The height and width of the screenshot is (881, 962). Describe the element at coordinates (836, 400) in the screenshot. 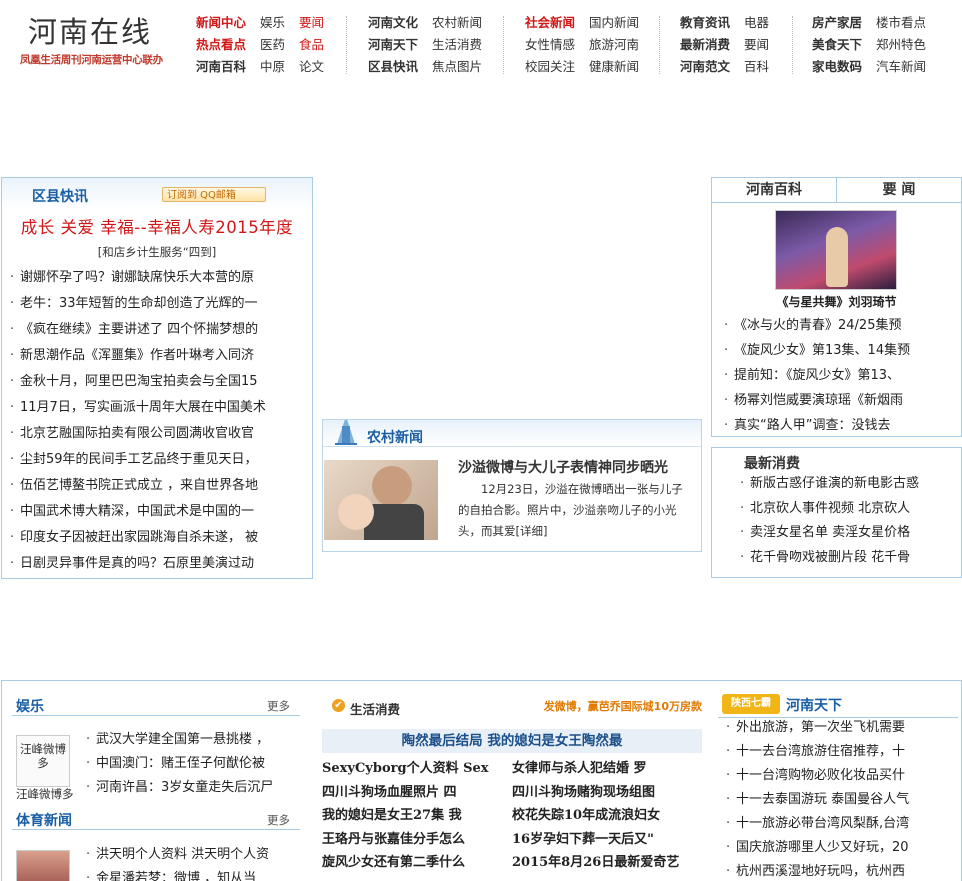

I see `list-item: 杨幂刘恺威要演琼瑶《新烟雨` at that location.